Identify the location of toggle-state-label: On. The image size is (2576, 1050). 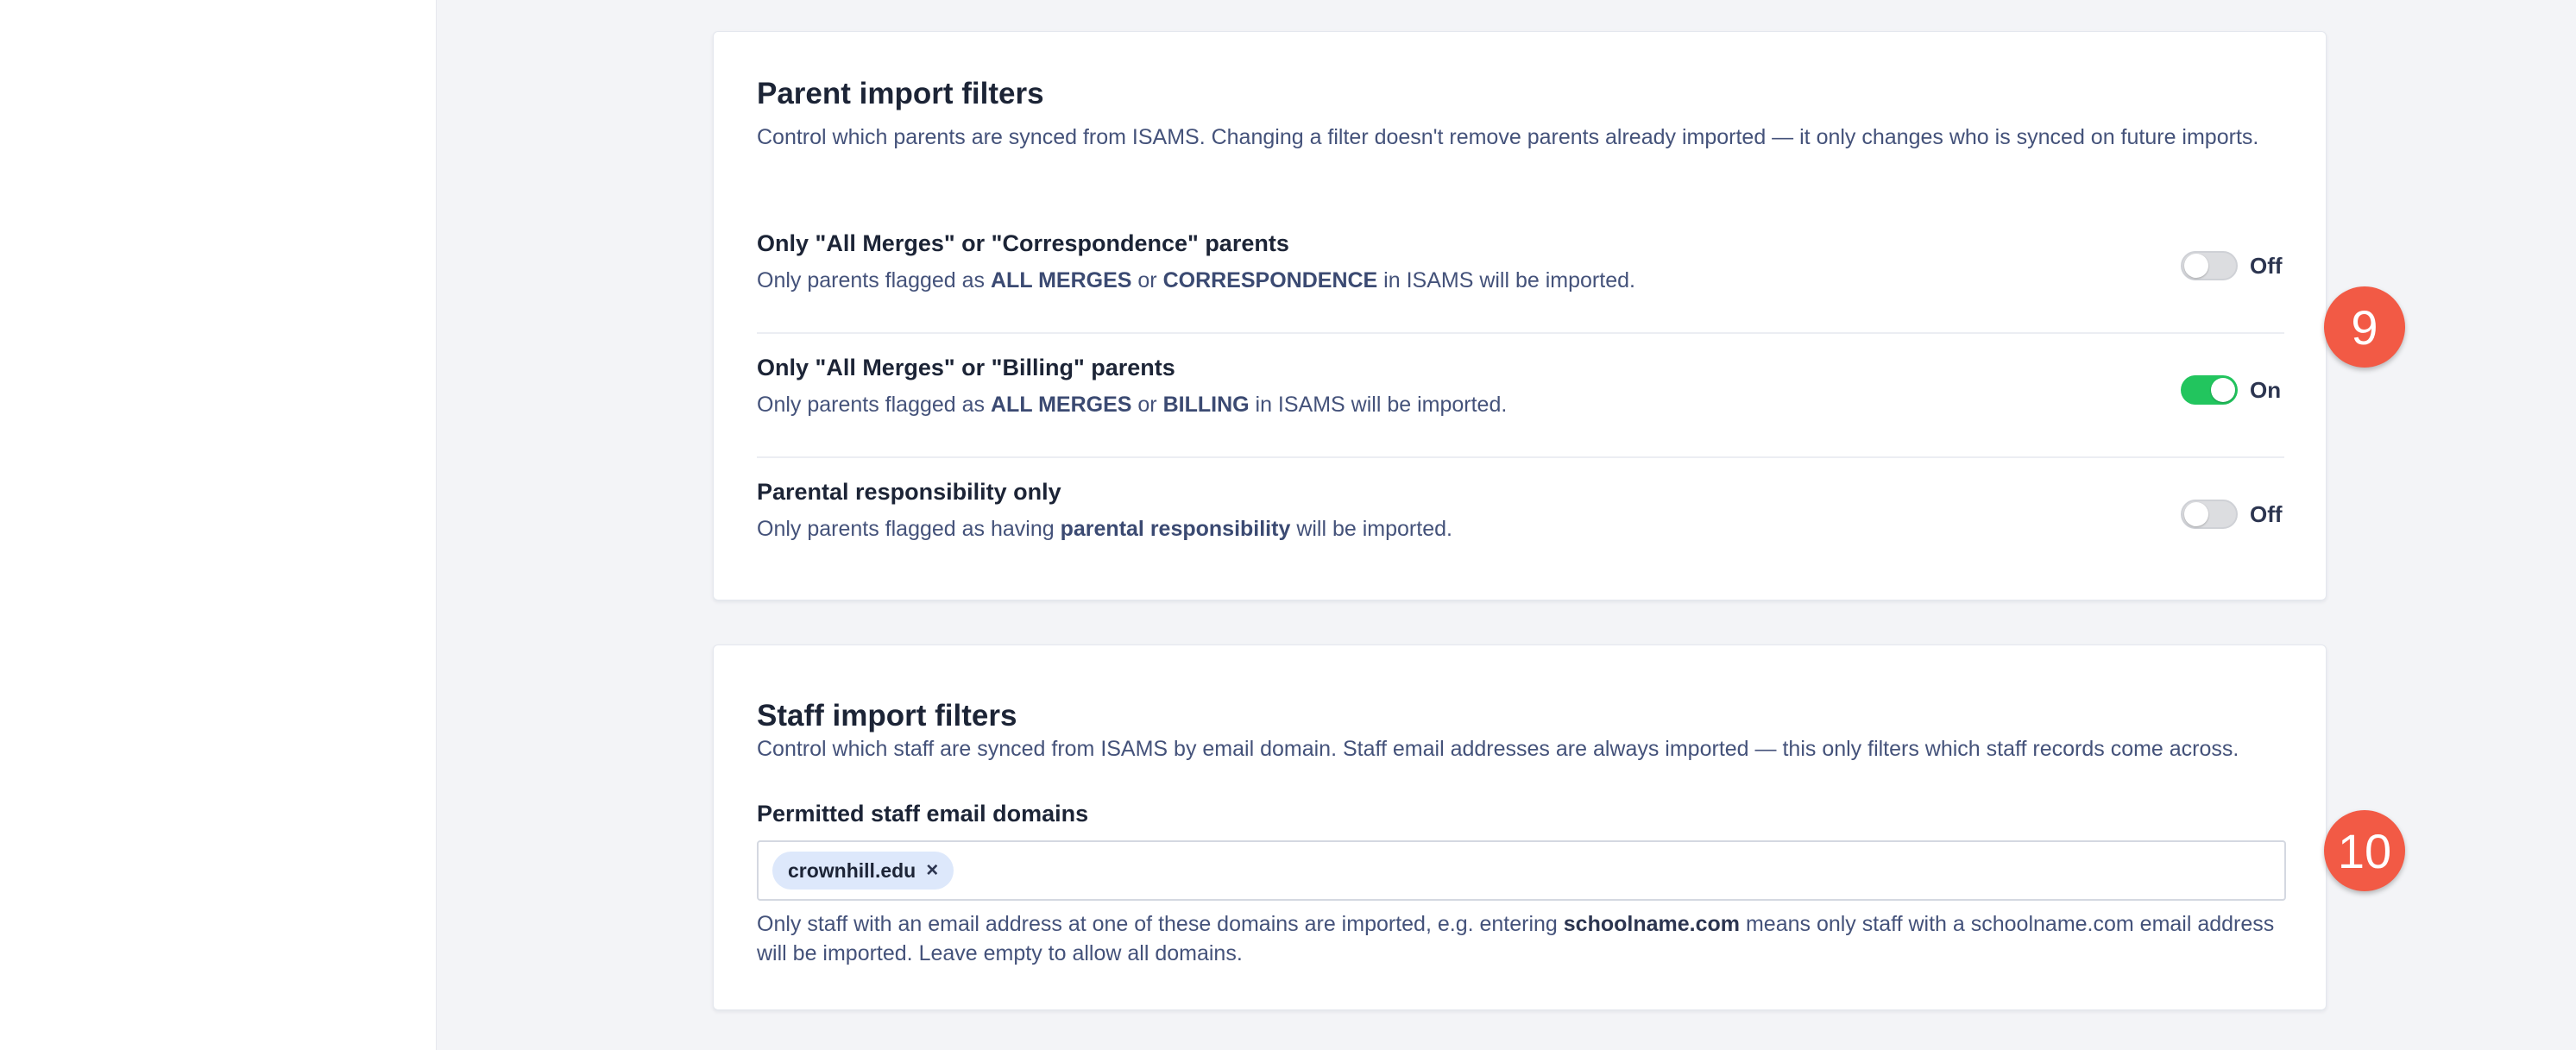
(2266, 389).